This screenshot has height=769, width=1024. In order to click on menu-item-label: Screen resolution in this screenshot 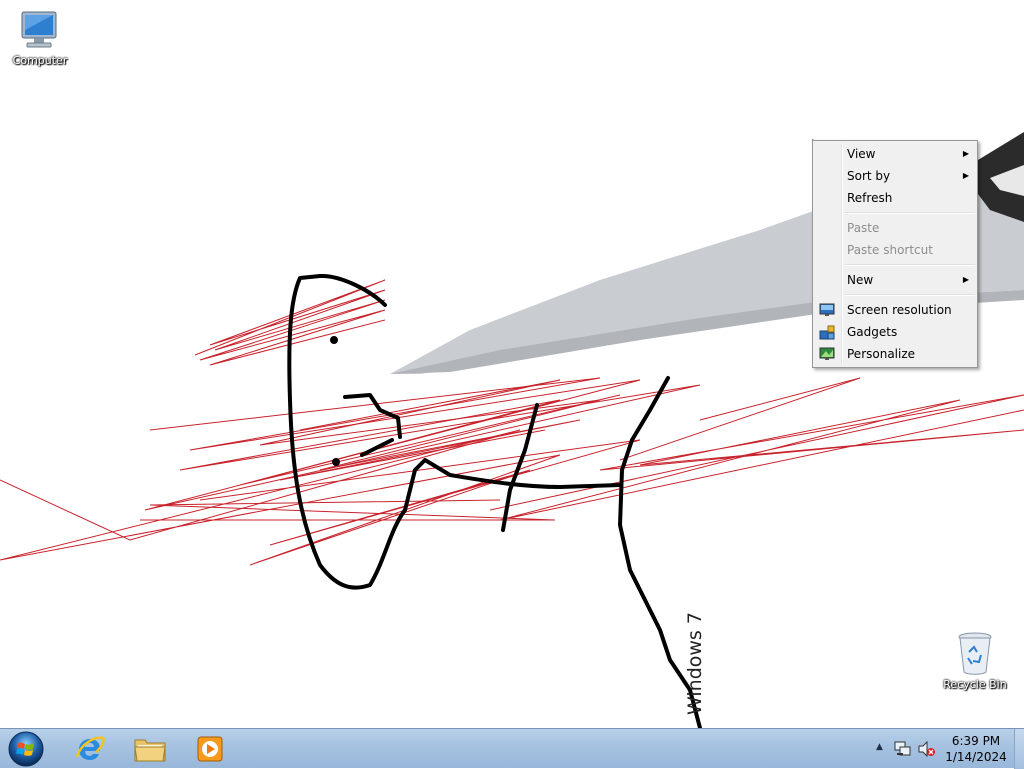, I will do `click(899, 310)`.